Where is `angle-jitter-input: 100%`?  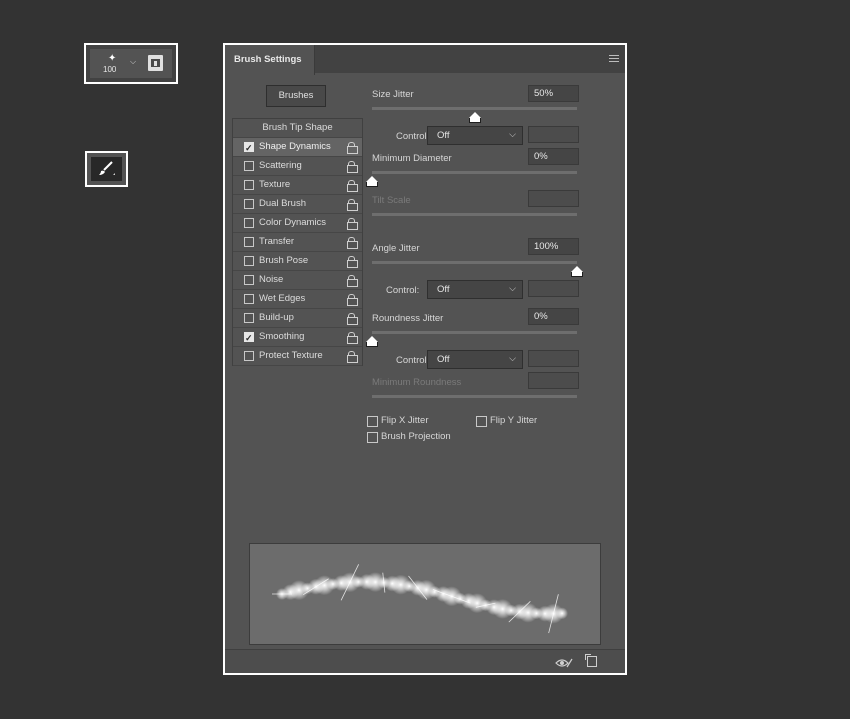
angle-jitter-input: 100% is located at coordinates (553, 246).